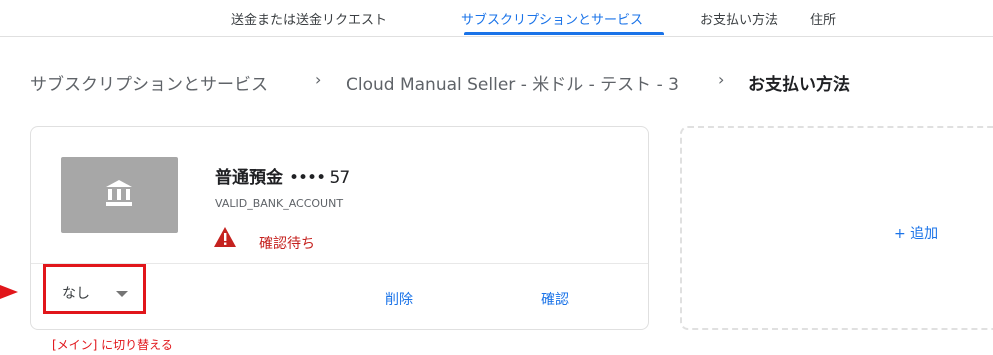  Describe the element at coordinates (799, 85) in the screenshot. I see `breadcrumb-current: お支払い方法` at that location.